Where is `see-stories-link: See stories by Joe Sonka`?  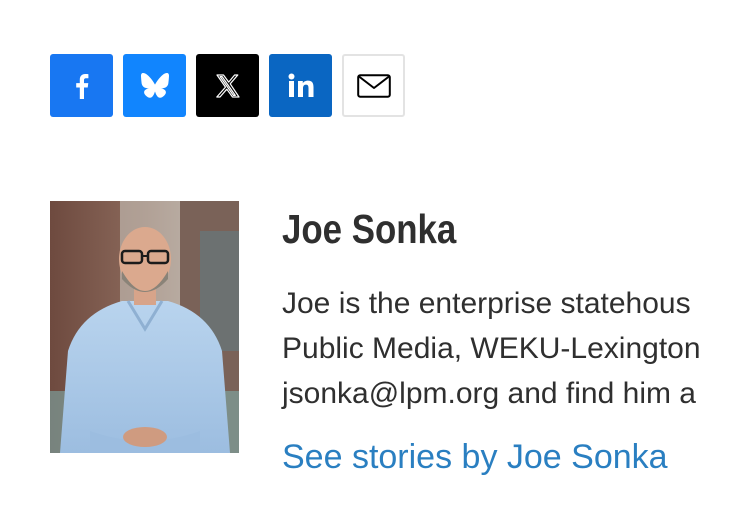
see-stories-link: See stories by Joe Sonka is located at coordinates (475, 457).